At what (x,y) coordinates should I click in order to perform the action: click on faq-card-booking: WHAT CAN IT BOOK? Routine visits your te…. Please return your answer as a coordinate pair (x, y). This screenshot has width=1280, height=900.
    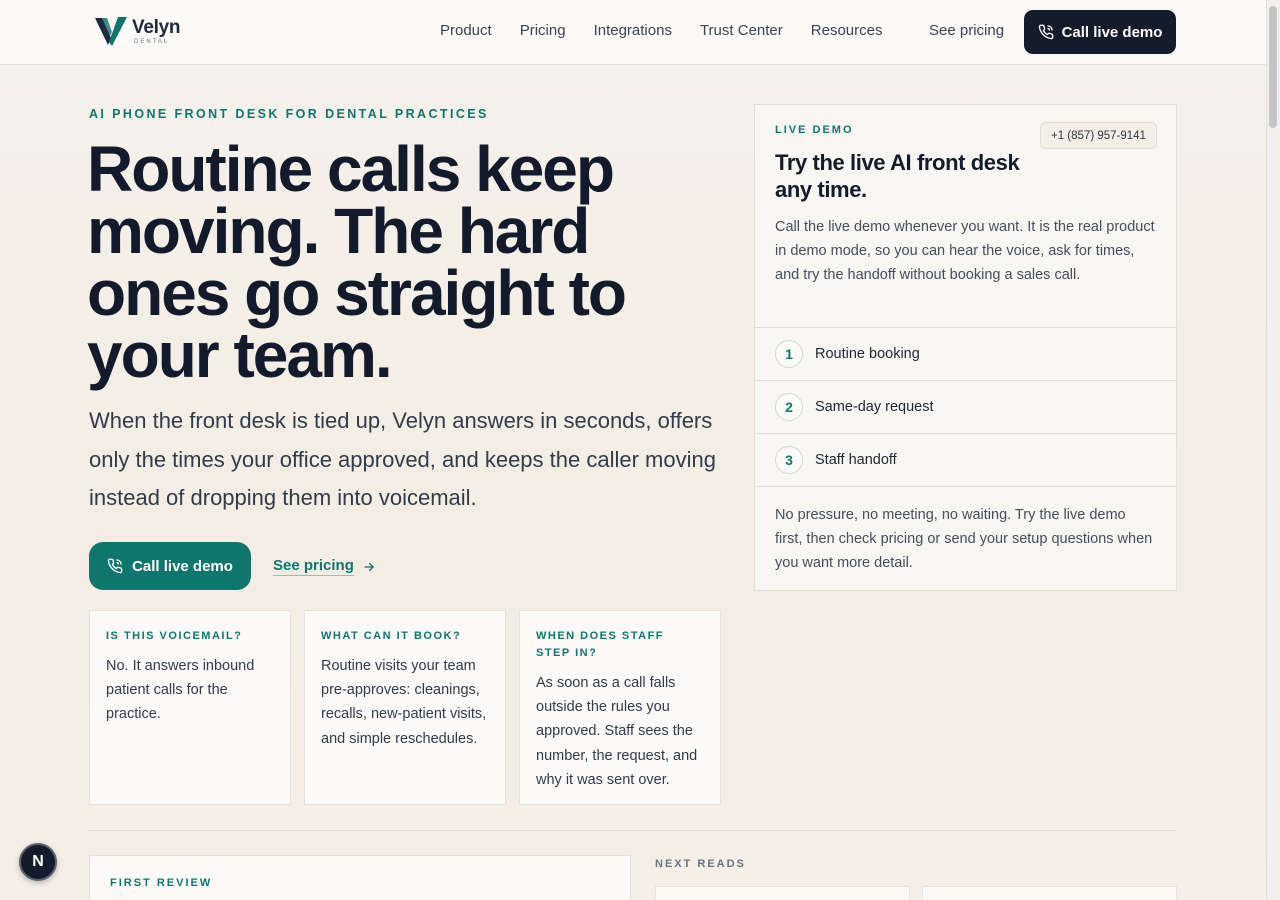
    Looking at the image, I should click on (405, 707).